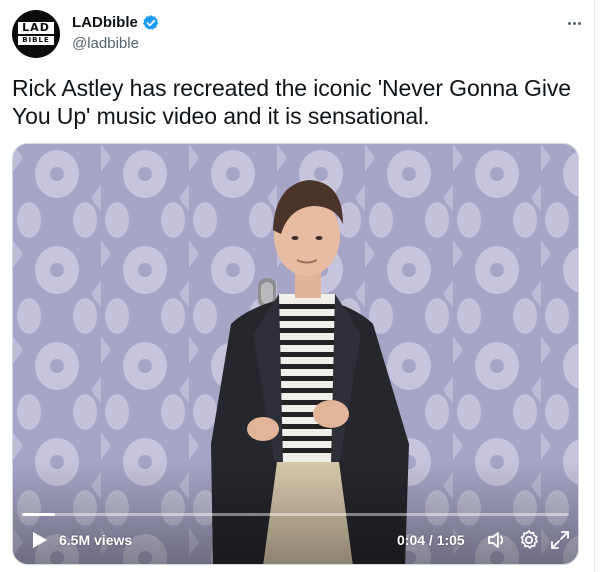  Describe the element at coordinates (36, 28) in the screenshot. I see `avatar-logo-top: LAD` at that location.